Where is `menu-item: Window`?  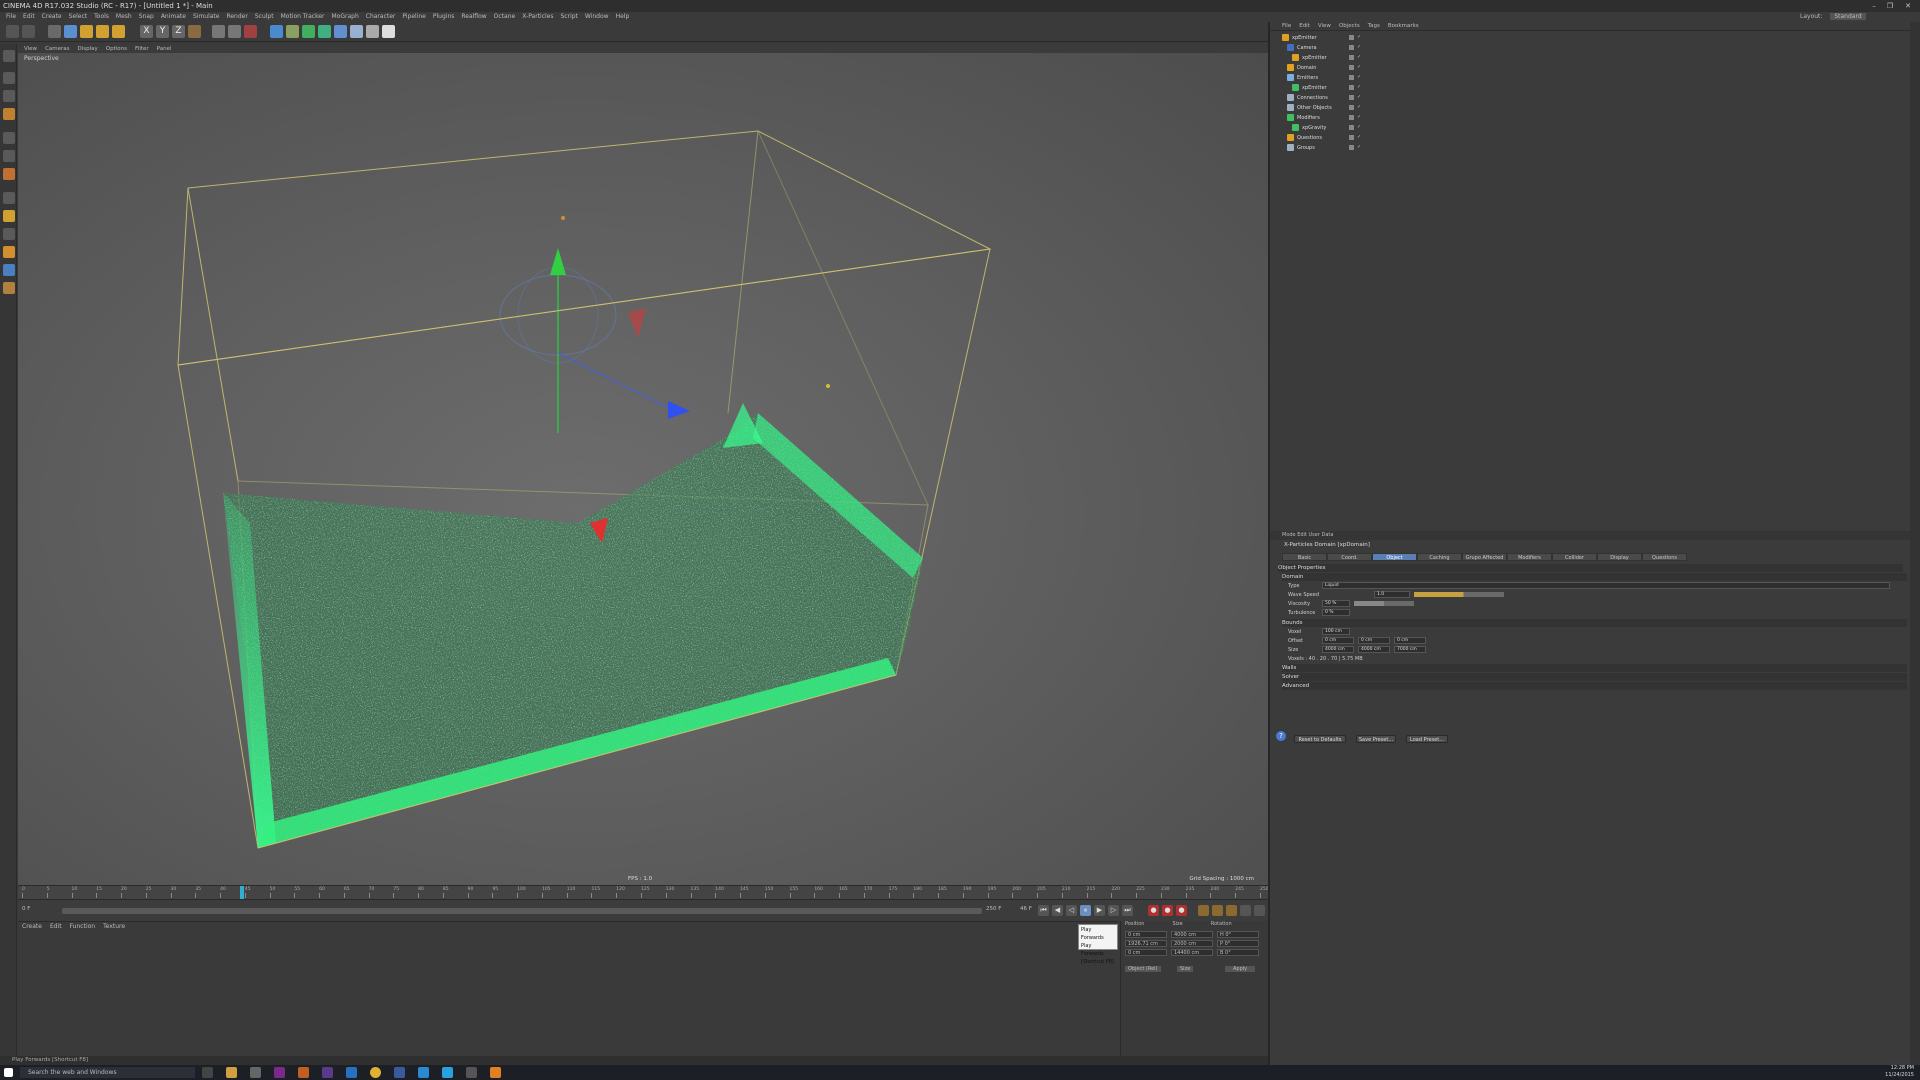 menu-item: Window is located at coordinates (597, 16).